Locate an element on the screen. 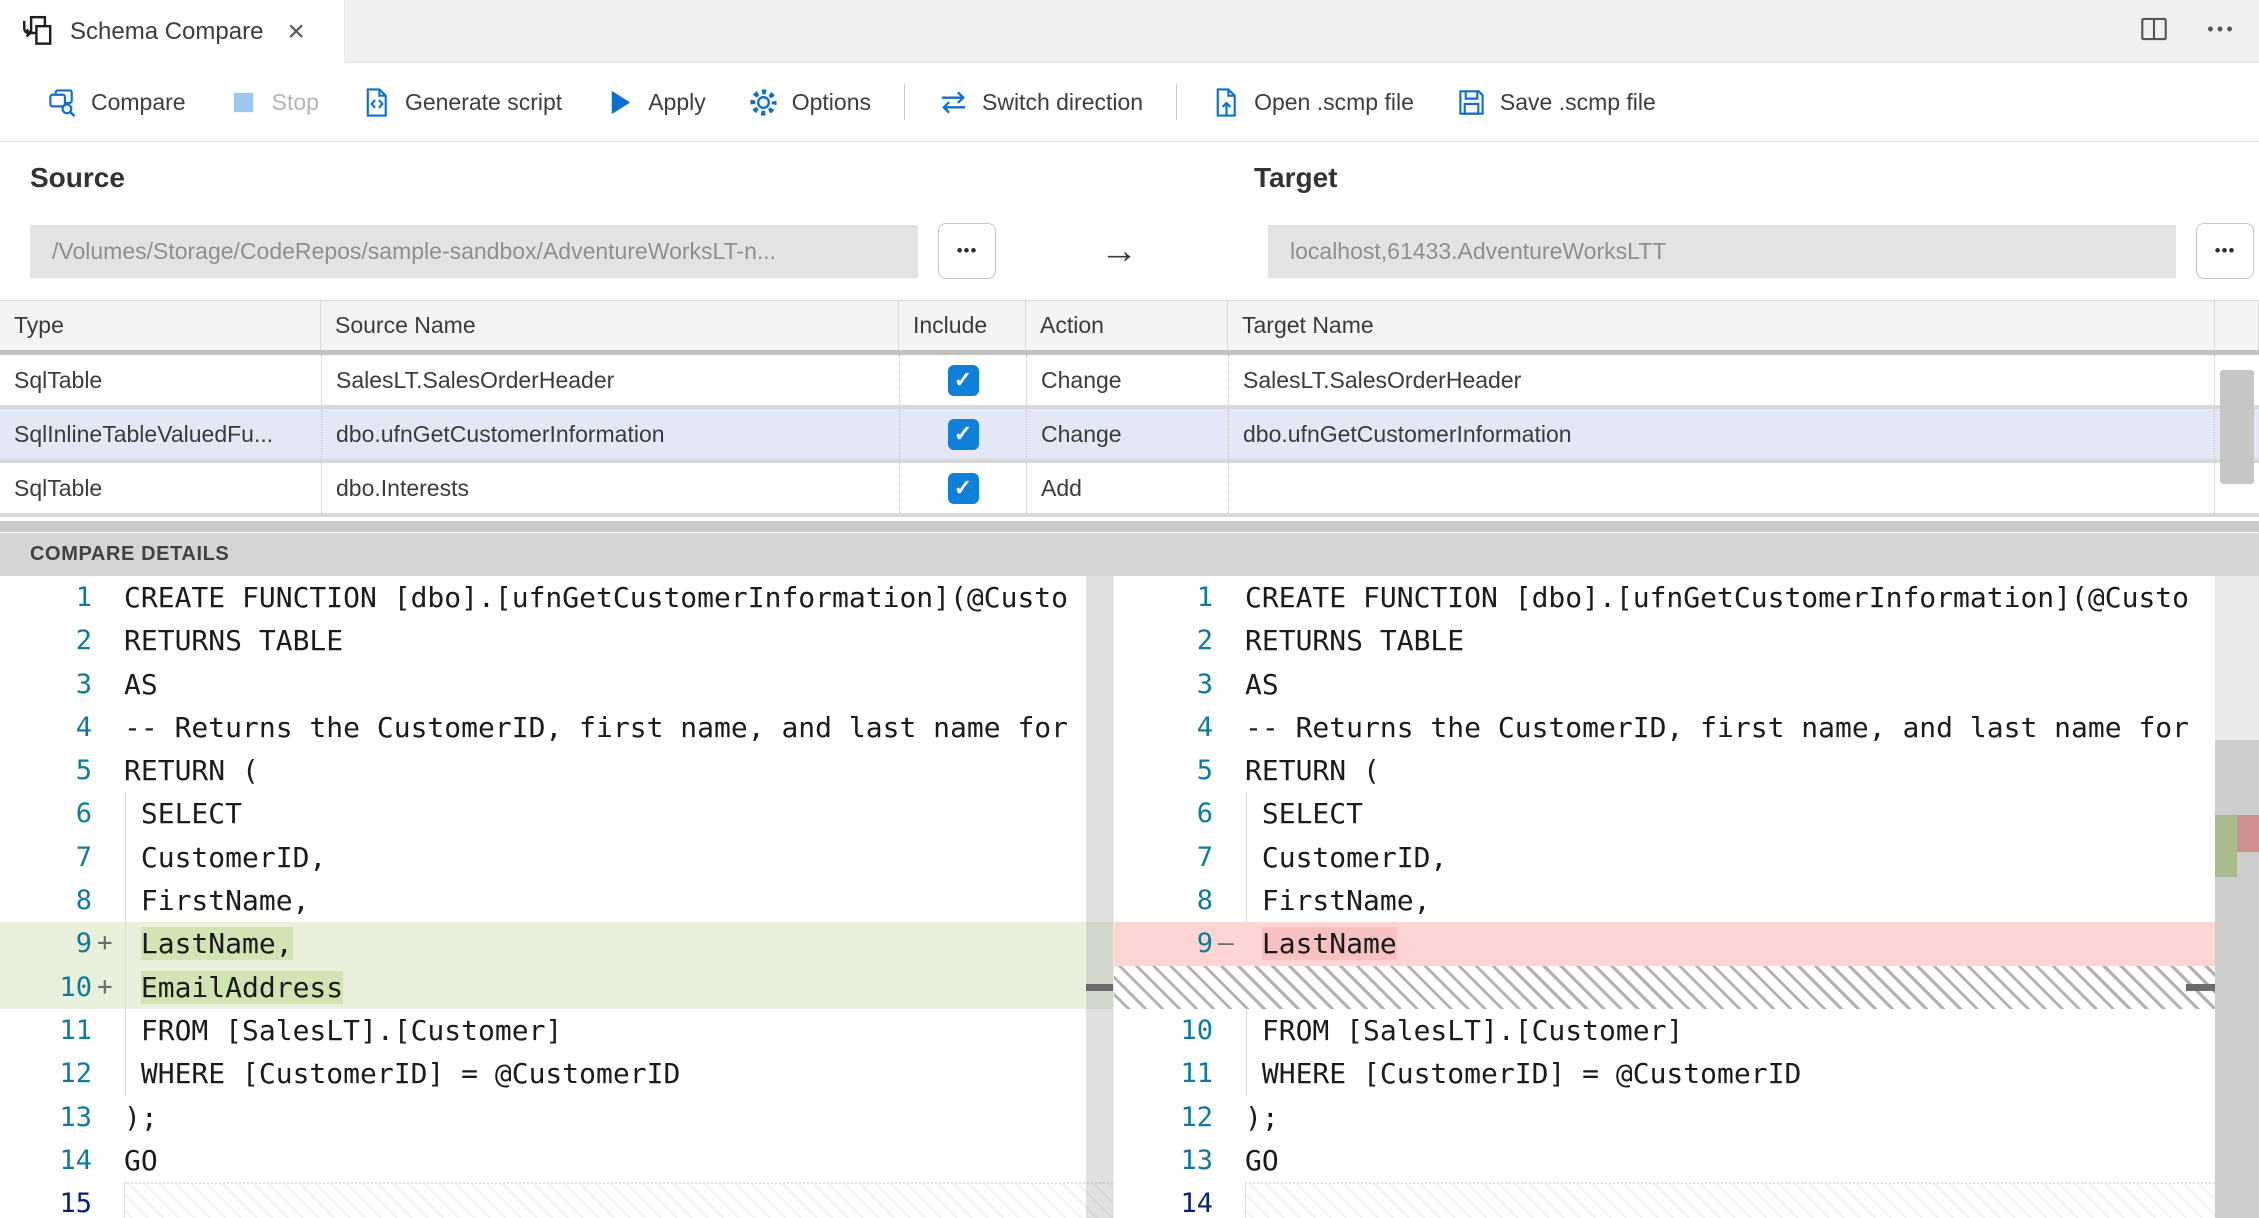 The height and width of the screenshot is (1218, 2259). toolbar-save-scmp-button: Save .scmp file is located at coordinates (1556, 102).